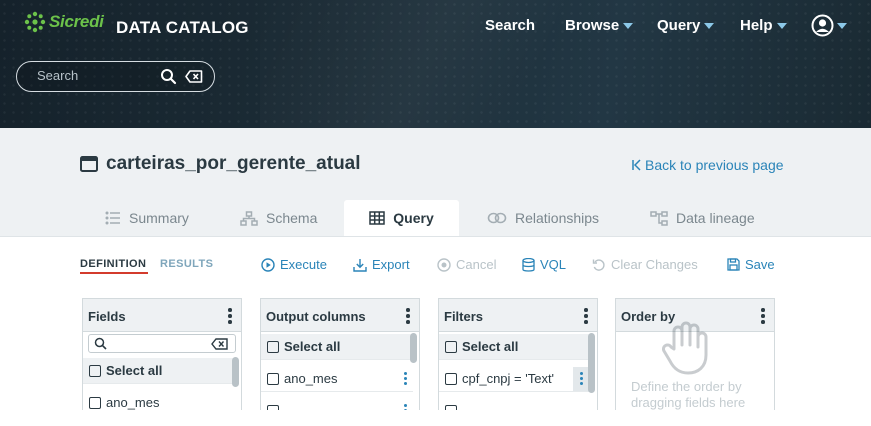  What do you see at coordinates (715, 218) in the screenshot?
I see `tab-label: Data lineage` at bounding box center [715, 218].